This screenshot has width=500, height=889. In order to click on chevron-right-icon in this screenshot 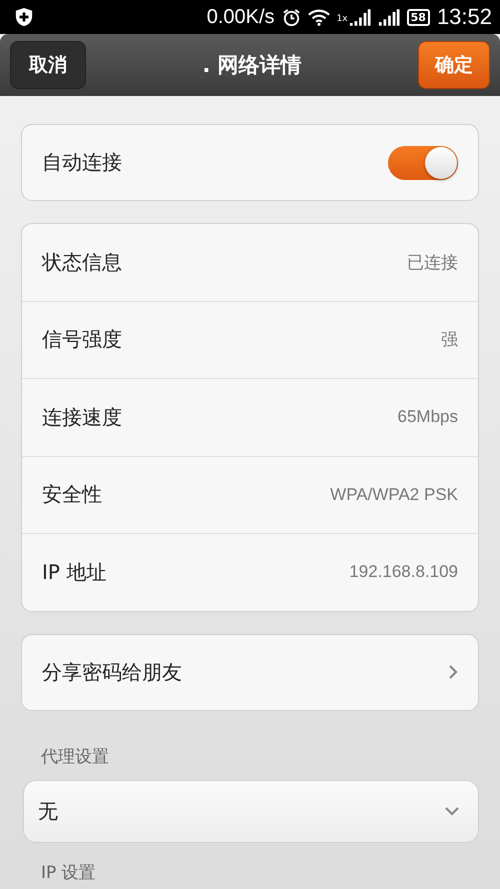, I will do `click(453, 672)`.